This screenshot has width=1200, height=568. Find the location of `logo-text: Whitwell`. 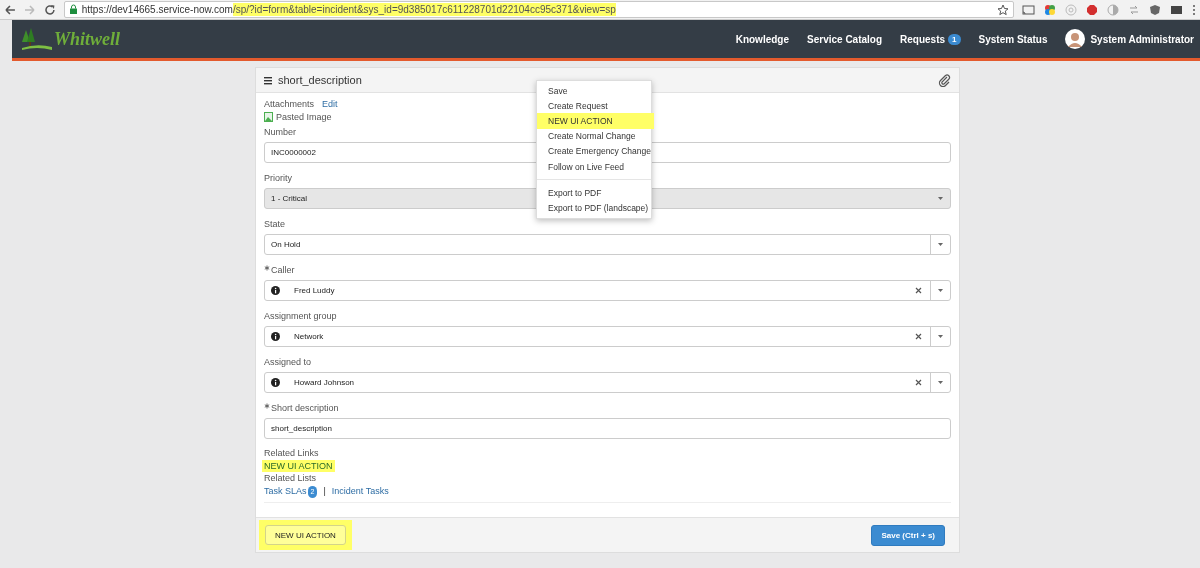

logo-text: Whitwell is located at coordinates (87, 39).